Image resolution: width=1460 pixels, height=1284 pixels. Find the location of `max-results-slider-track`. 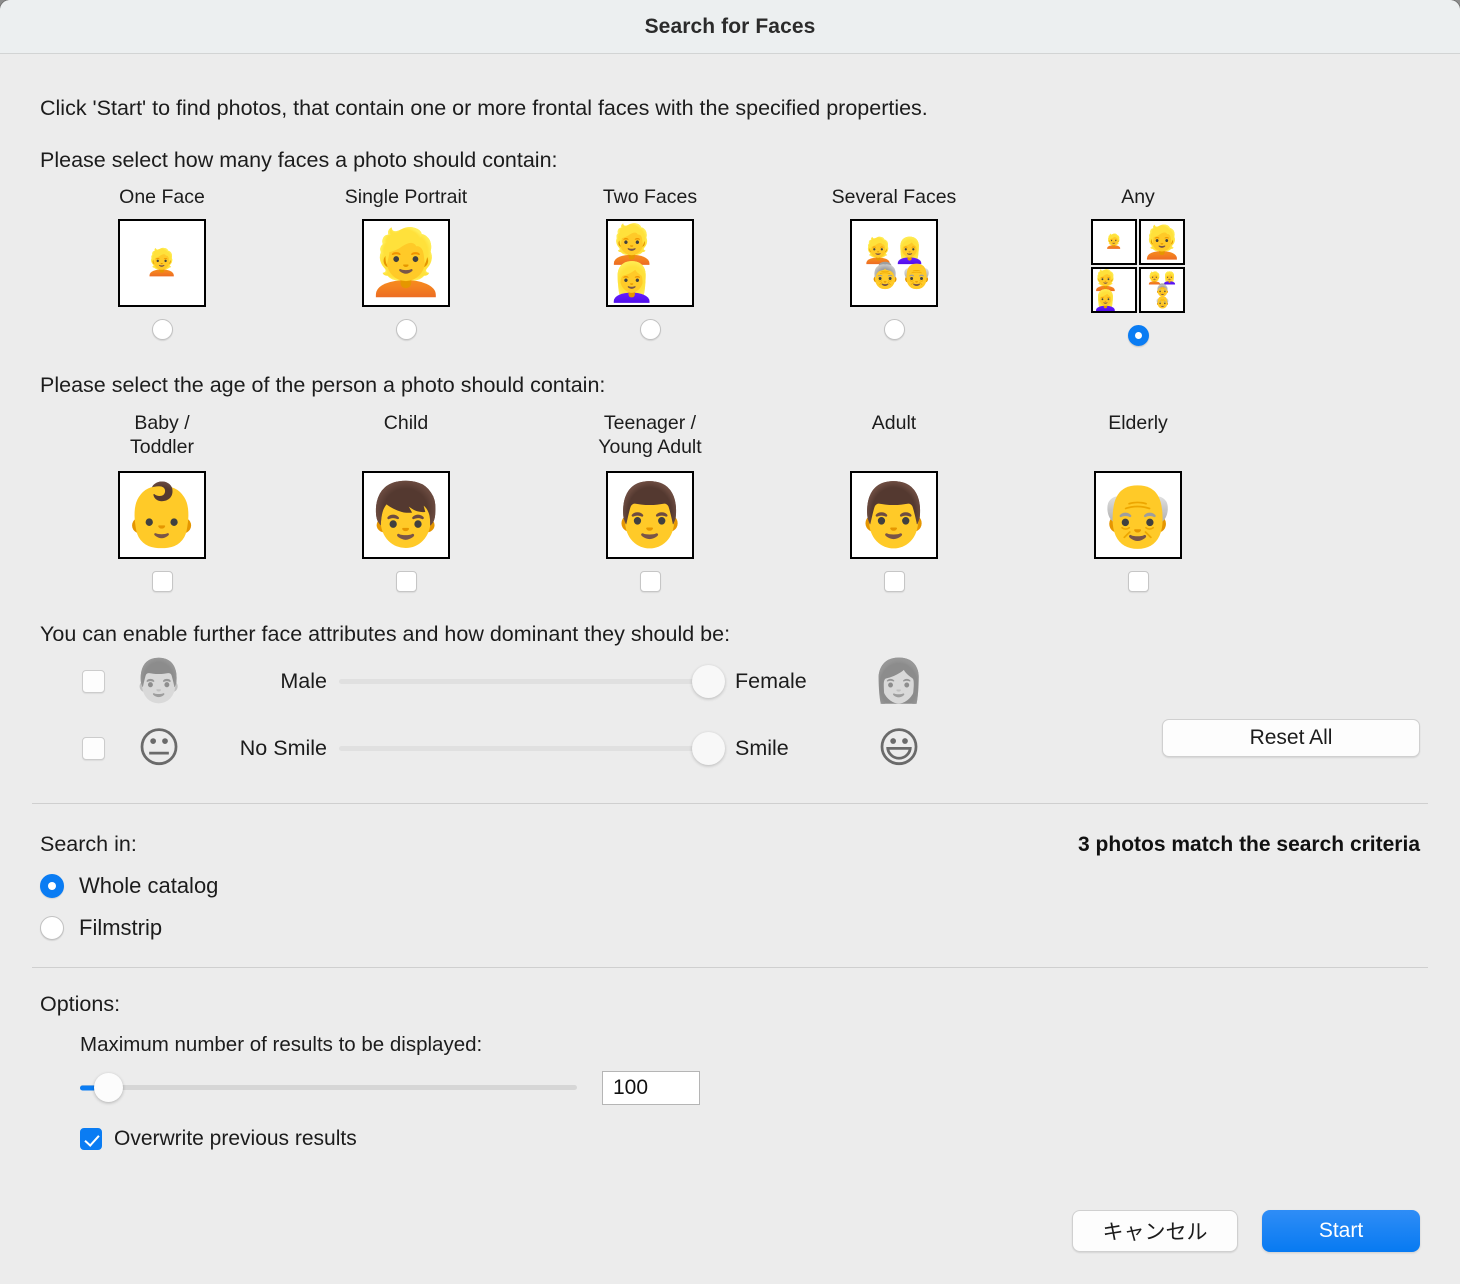

max-results-slider-track is located at coordinates (328, 1088).